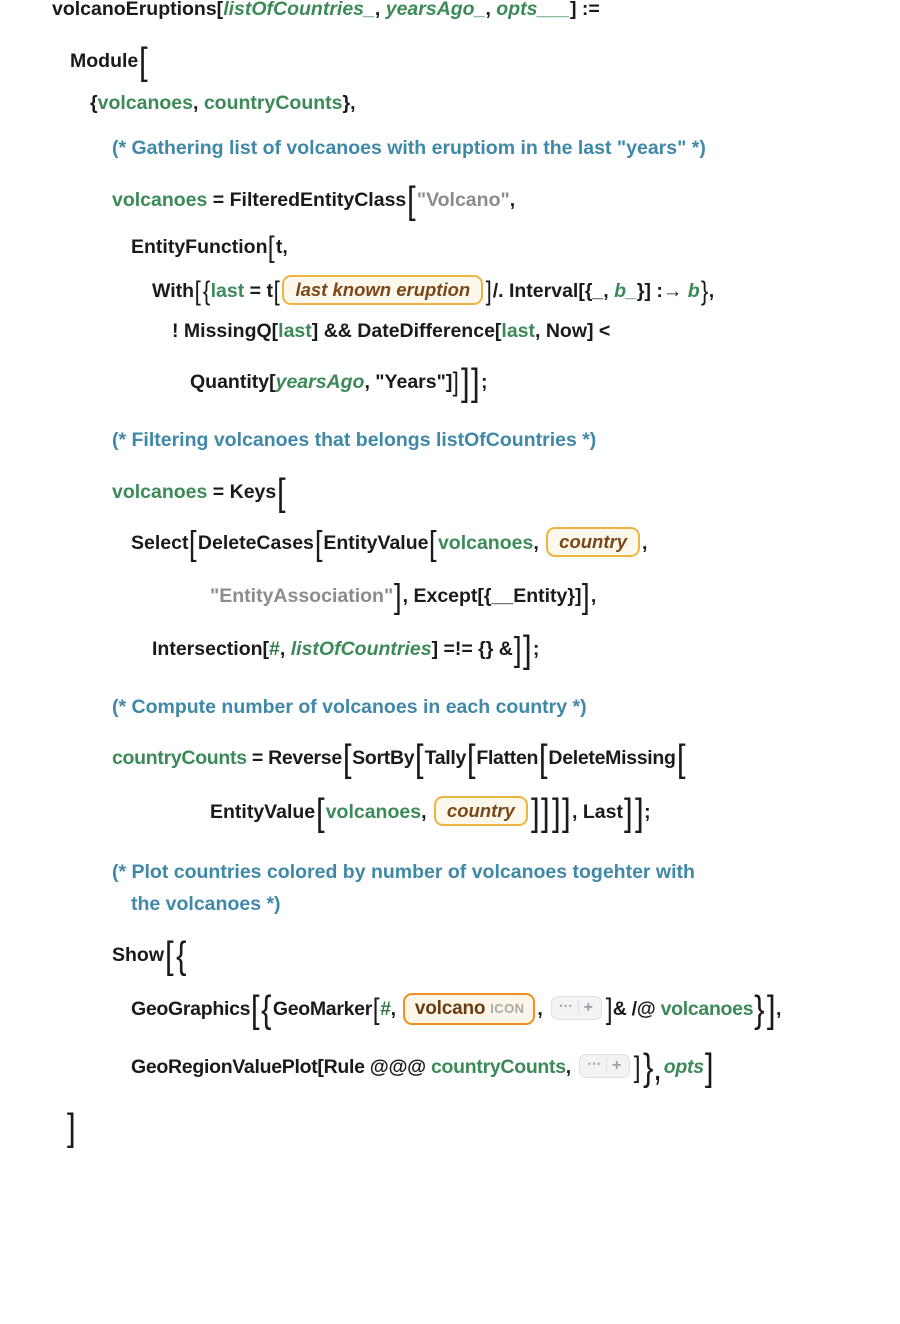 The image size is (900, 1324). I want to click on pattern-yearsago: yearsAgo_, so click(435, 10).